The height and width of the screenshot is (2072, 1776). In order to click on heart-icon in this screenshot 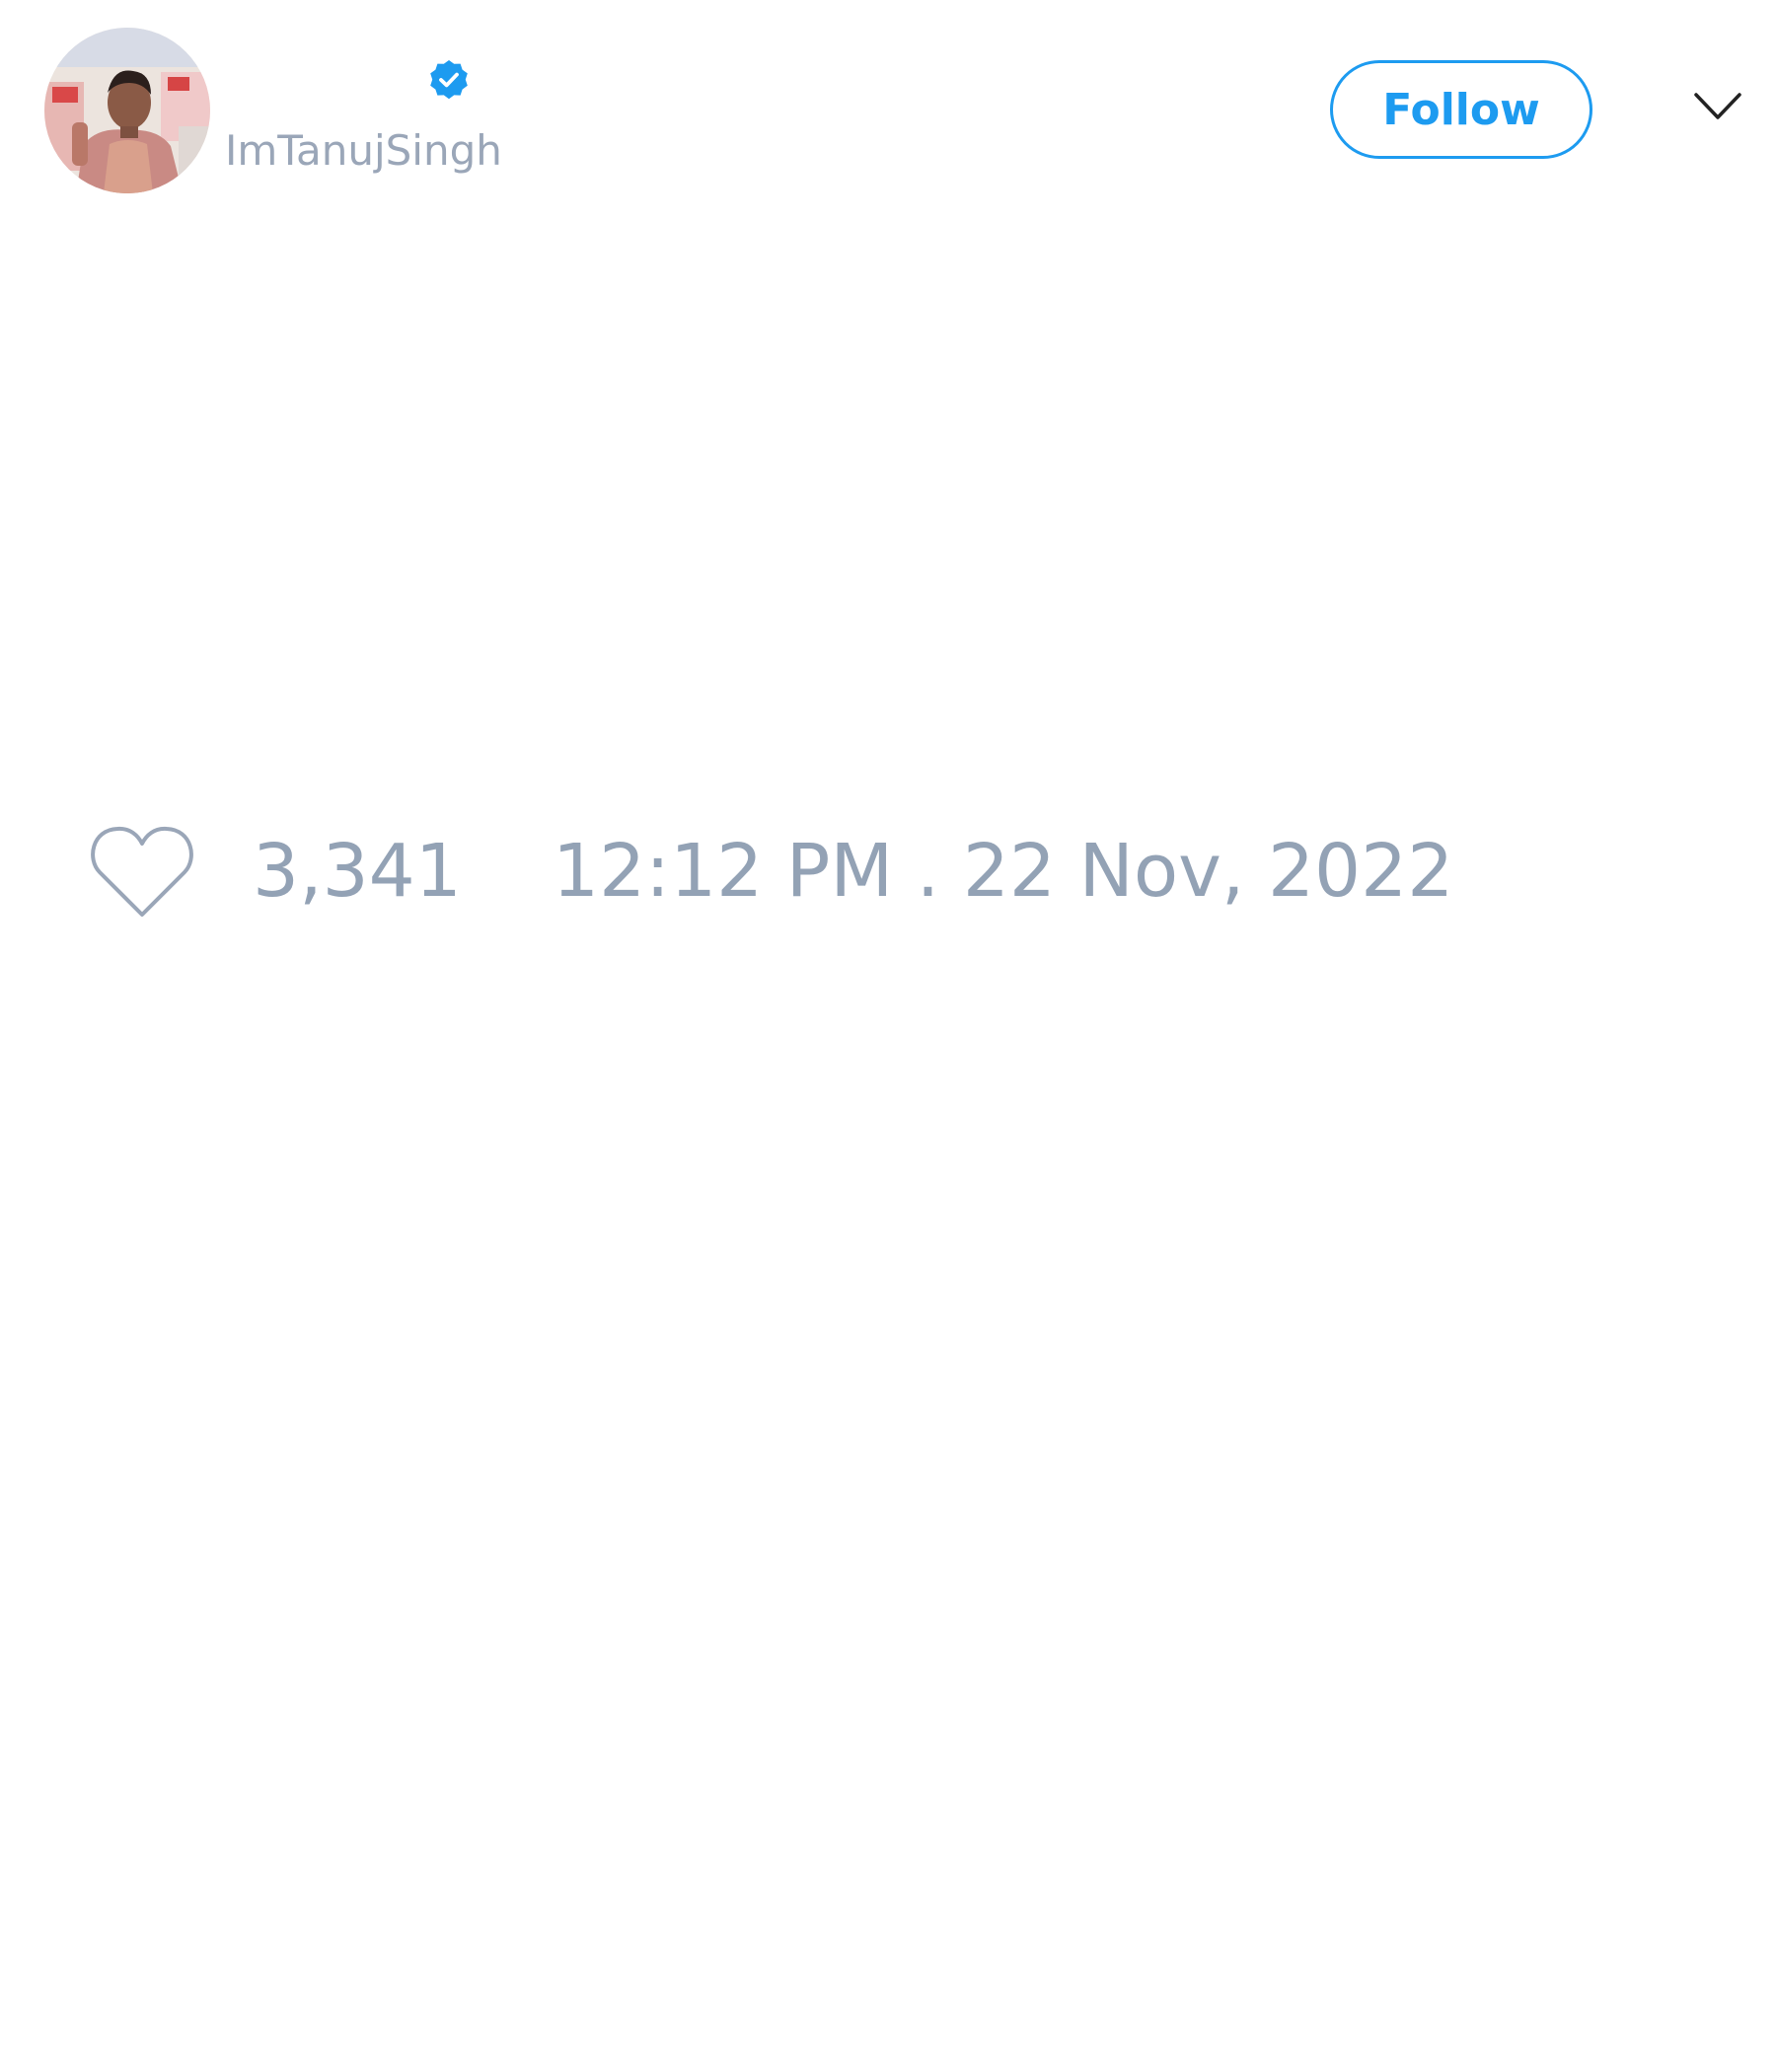, I will do `click(142, 872)`.